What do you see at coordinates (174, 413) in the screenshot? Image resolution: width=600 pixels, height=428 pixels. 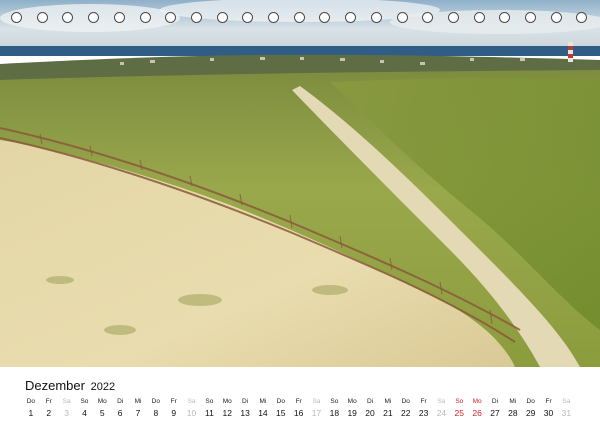 I see `day-number: 9` at bounding box center [174, 413].